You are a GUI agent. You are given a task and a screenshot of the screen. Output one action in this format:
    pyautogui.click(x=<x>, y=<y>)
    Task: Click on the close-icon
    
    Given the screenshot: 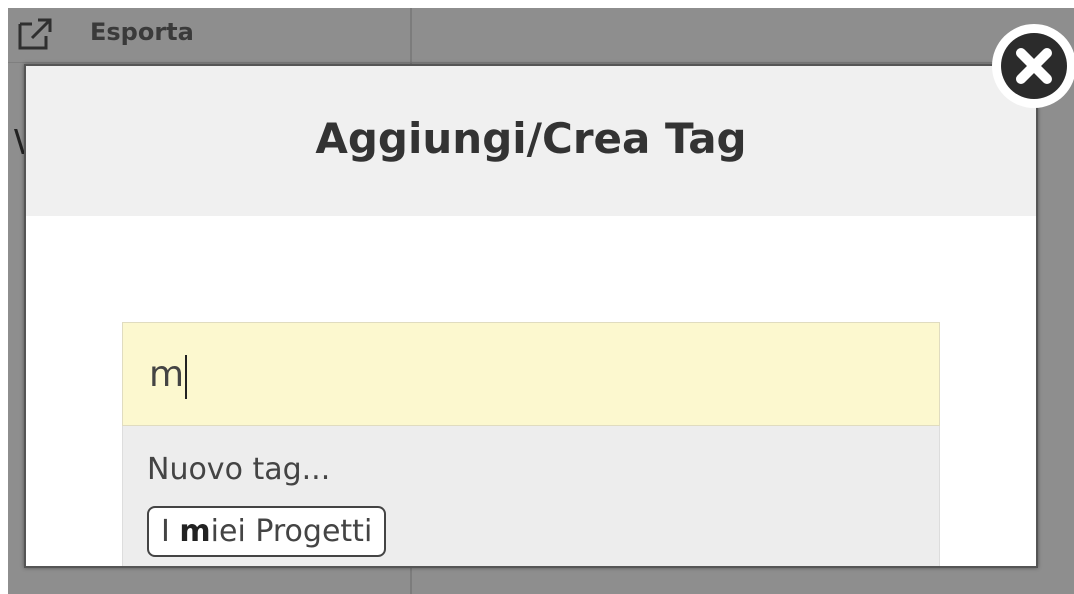 What is the action you would take?
    pyautogui.click(x=1032, y=66)
    